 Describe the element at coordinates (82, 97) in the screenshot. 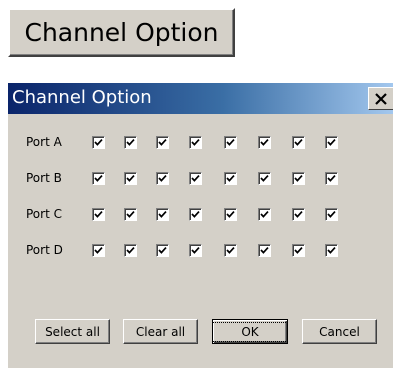

I see `dialog-title: Channel Option` at that location.